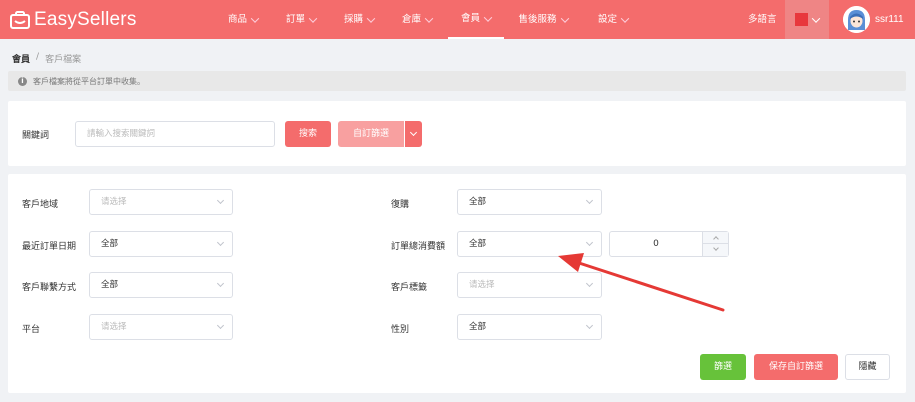  I want to click on decrement-button, so click(716, 250).